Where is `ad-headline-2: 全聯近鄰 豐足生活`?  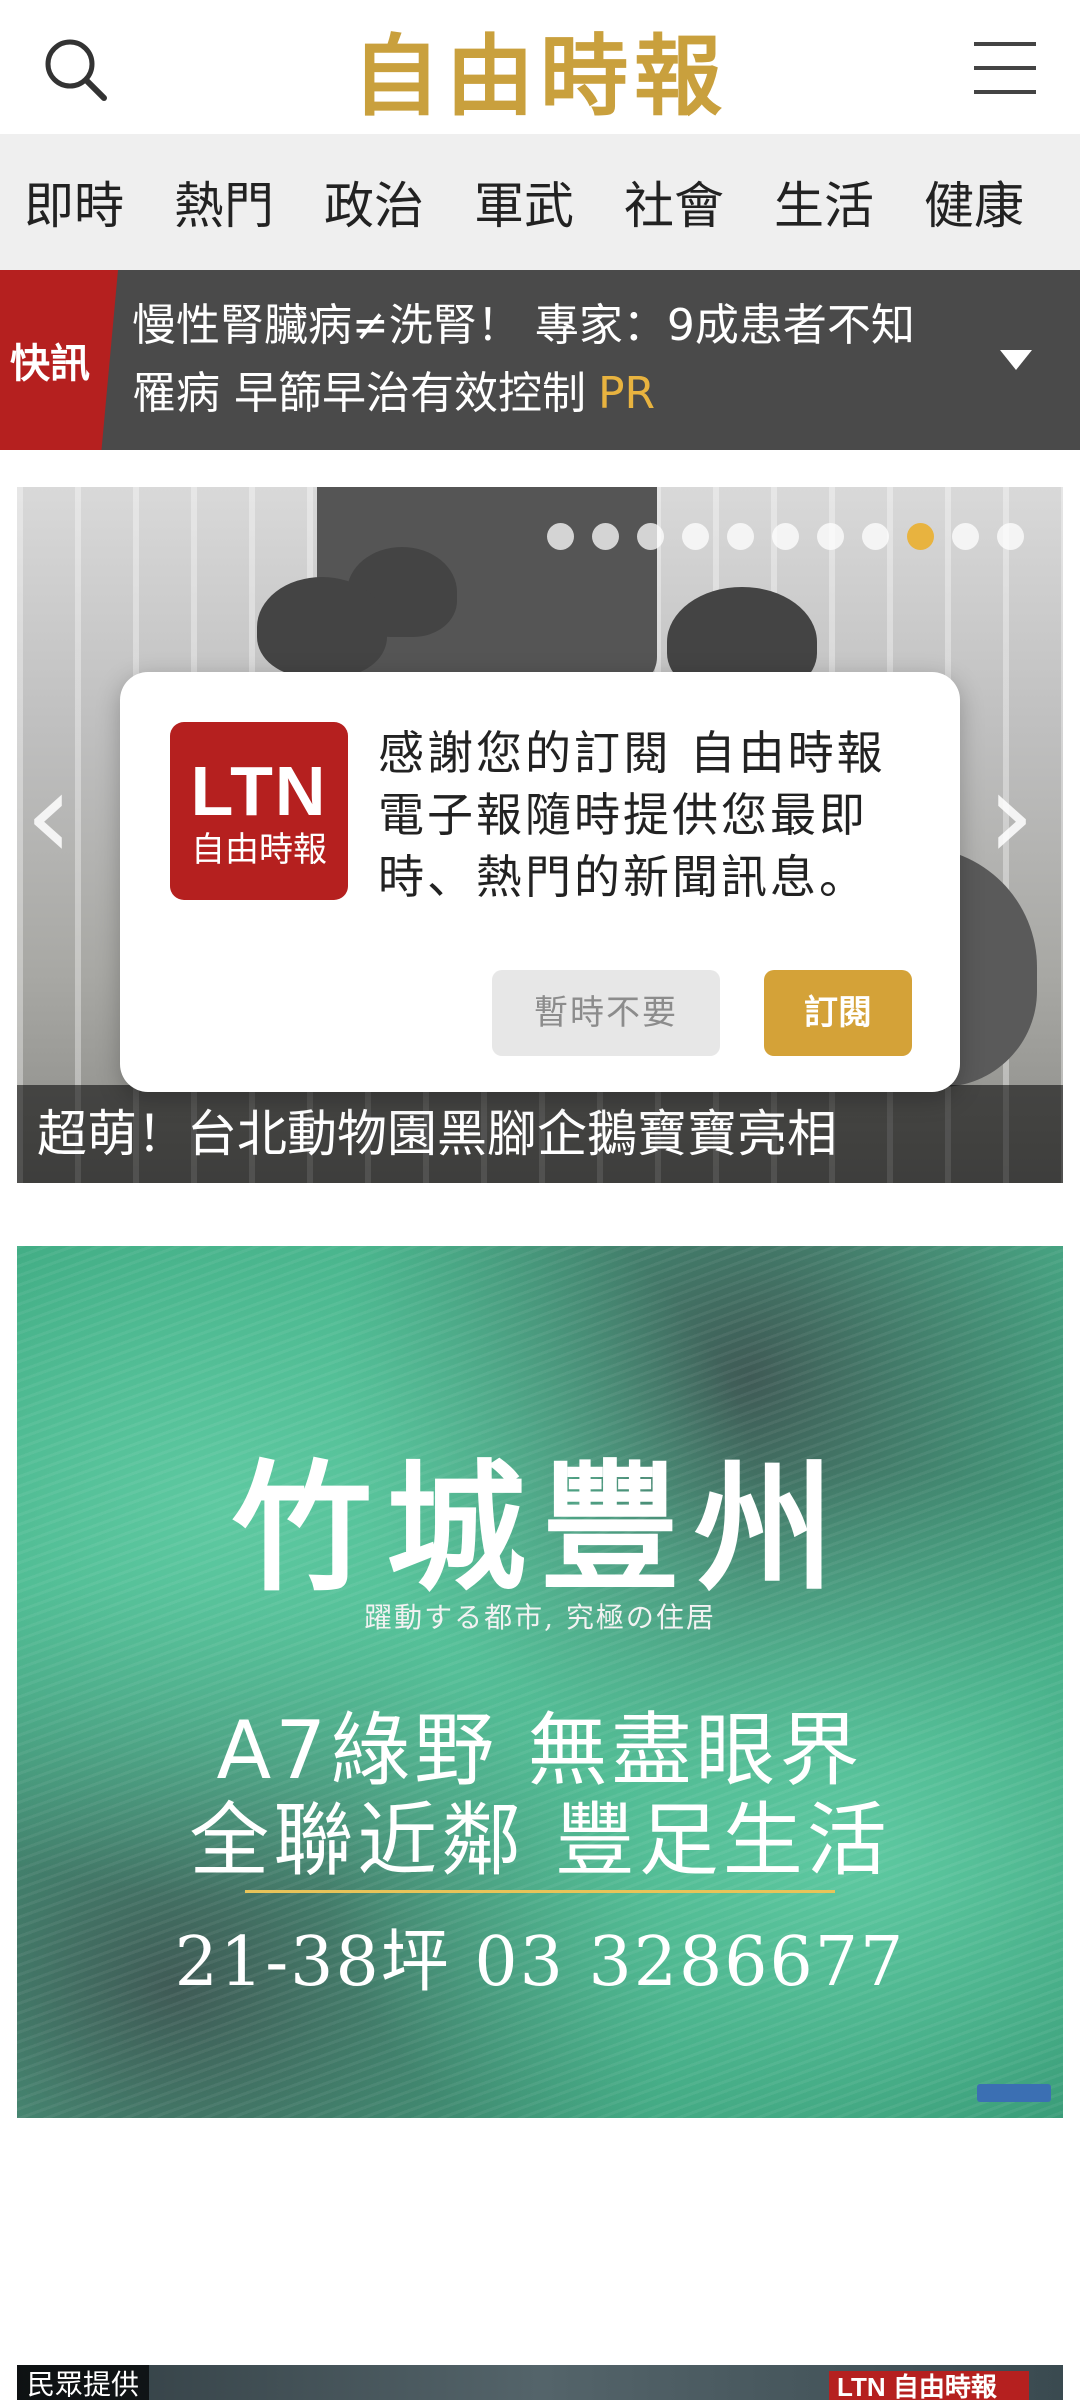 ad-headline-2: 全聯近鄰 豐足生活 is located at coordinates (540, 1840).